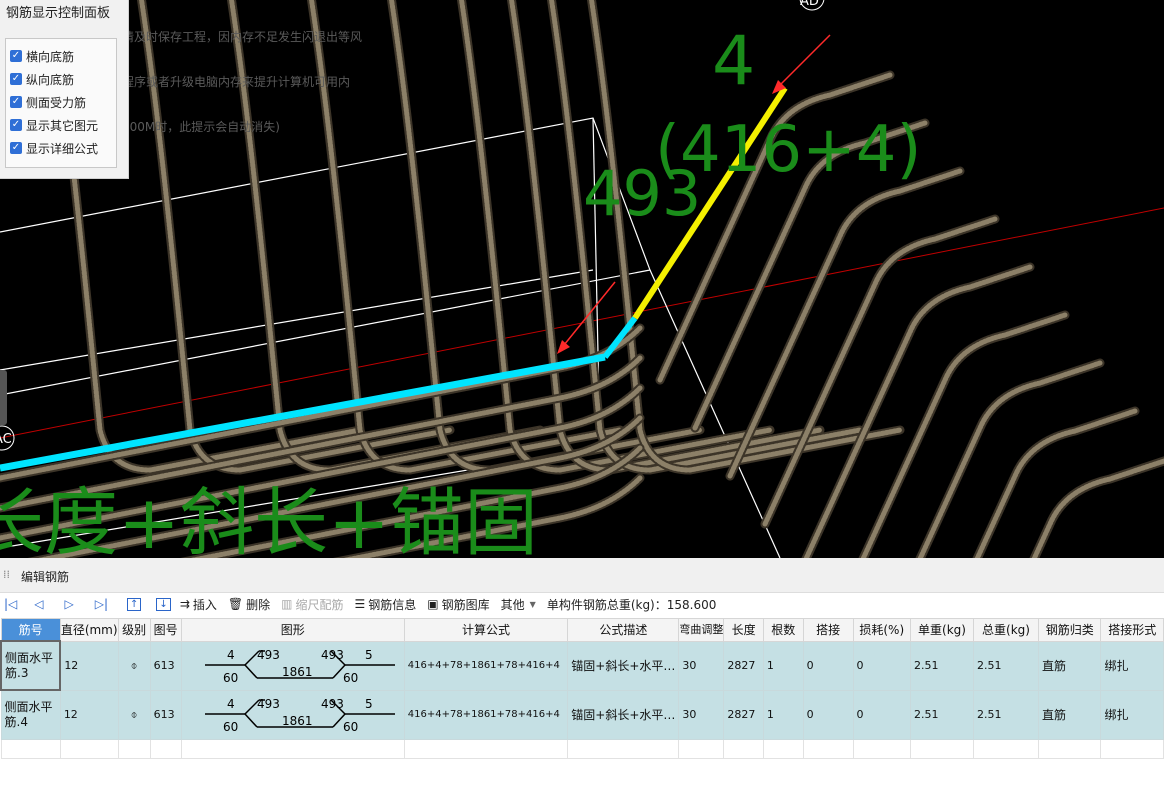 Image resolution: width=1164 pixels, height=788 pixels. I want to click on last-record-icon: ▷|, so click(101, 604).